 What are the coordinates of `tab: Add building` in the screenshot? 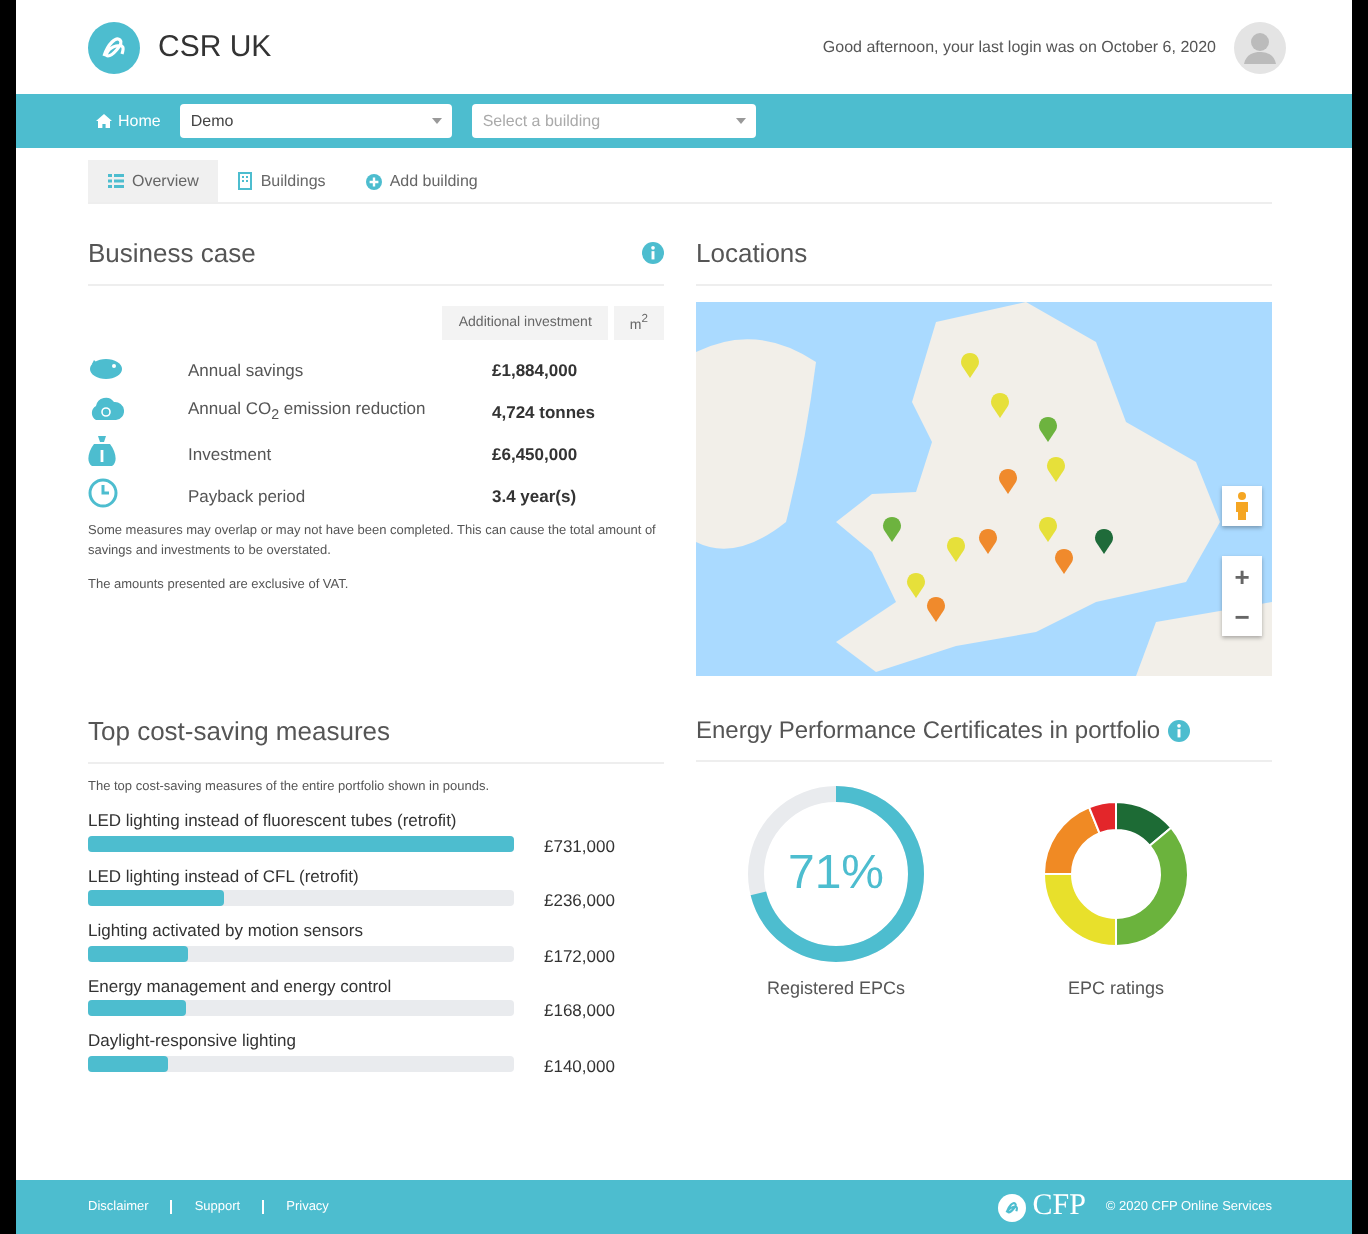 It's located at (421, 181).